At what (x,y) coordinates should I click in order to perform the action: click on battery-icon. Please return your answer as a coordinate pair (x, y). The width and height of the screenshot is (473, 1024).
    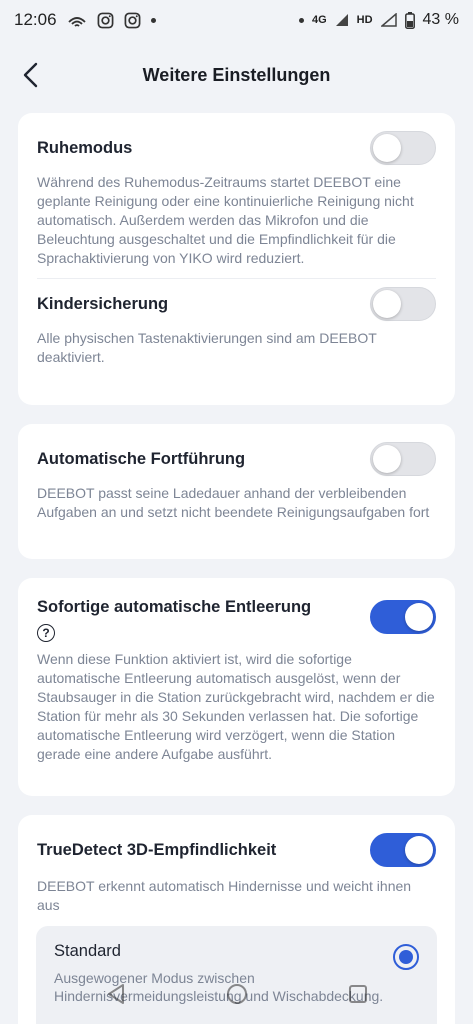
    Looking at the image, I should click on (409, 20).